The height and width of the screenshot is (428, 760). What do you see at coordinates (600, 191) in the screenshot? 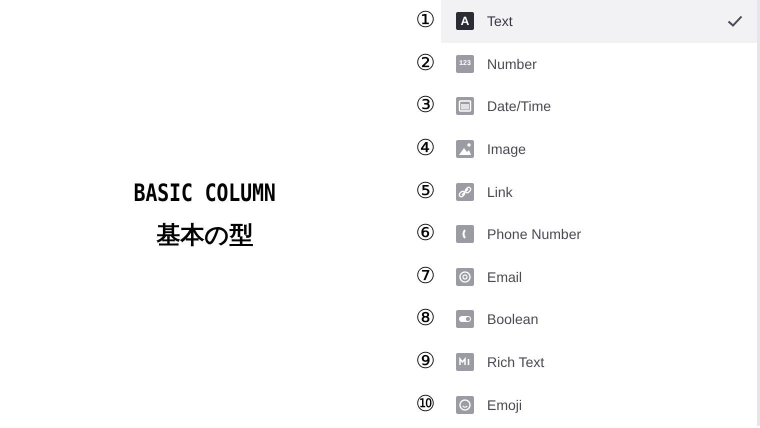
I see `menu-item: Link` at bounding box center [600, 191].